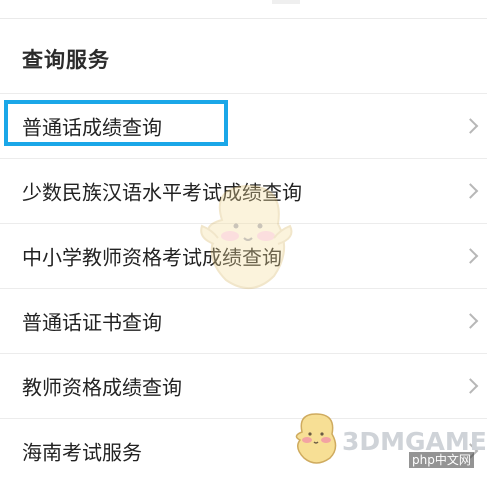  What do you see at coordinates (102, 387) in the screenshot?
I see `list-item-label: 教师资格成绩查询` at bounding box center [102, 387].